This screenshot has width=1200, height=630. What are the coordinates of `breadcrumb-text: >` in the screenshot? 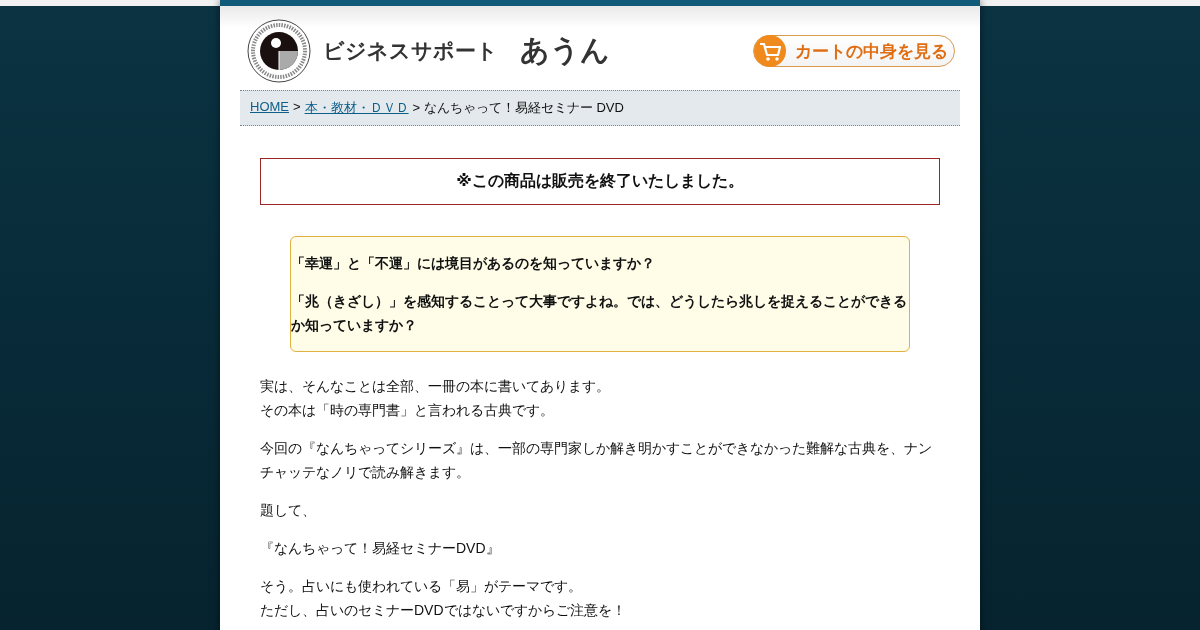 It's located at (297, 107).